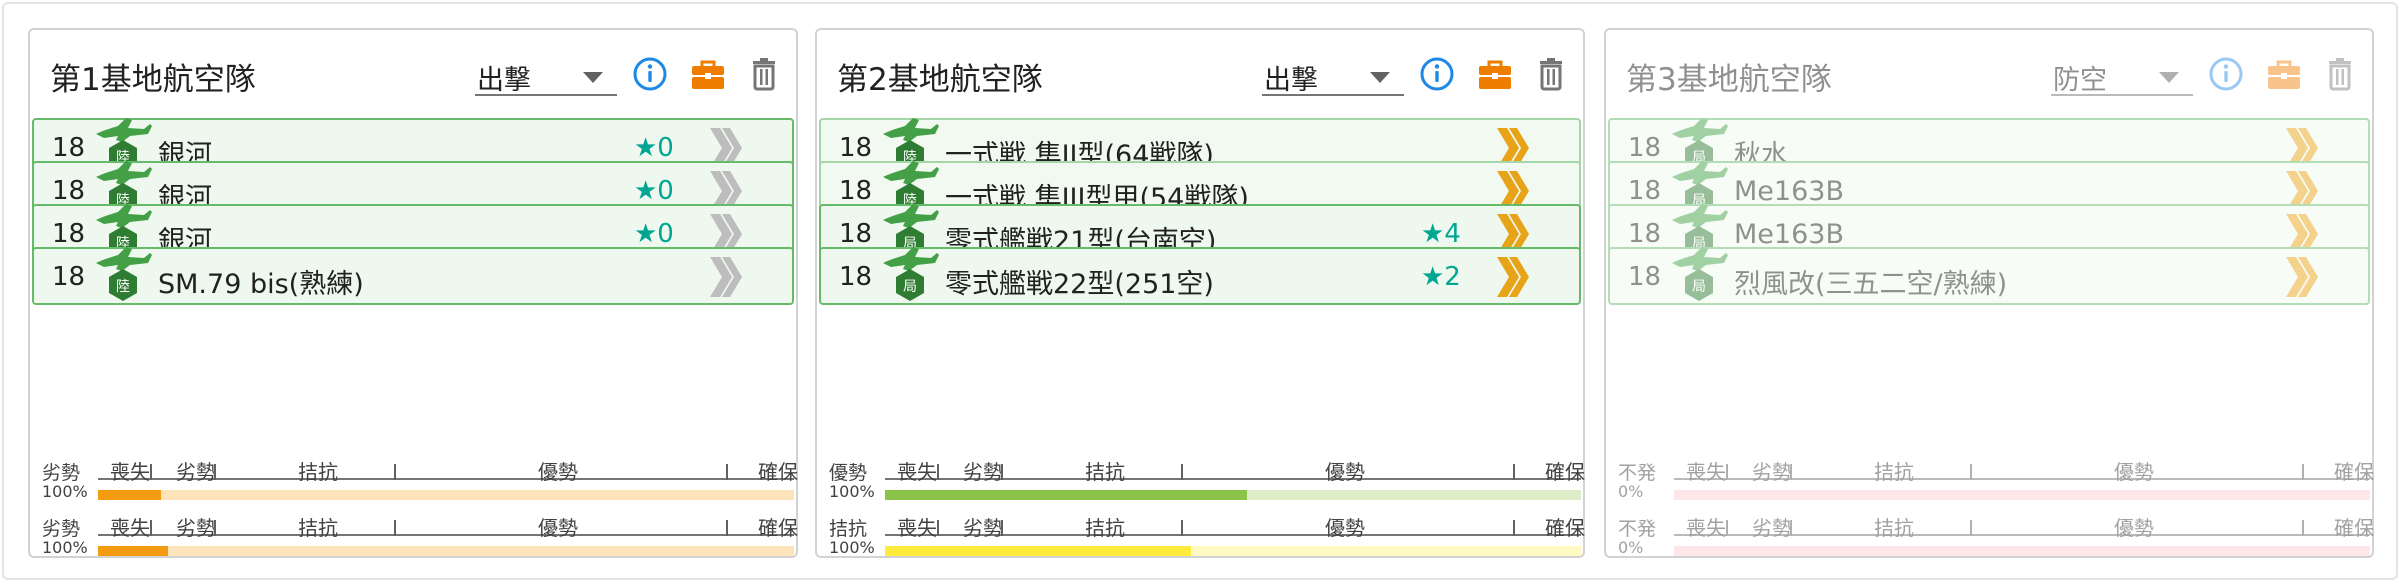  I want to click on mode-select: 防空, so click(2122, 76).